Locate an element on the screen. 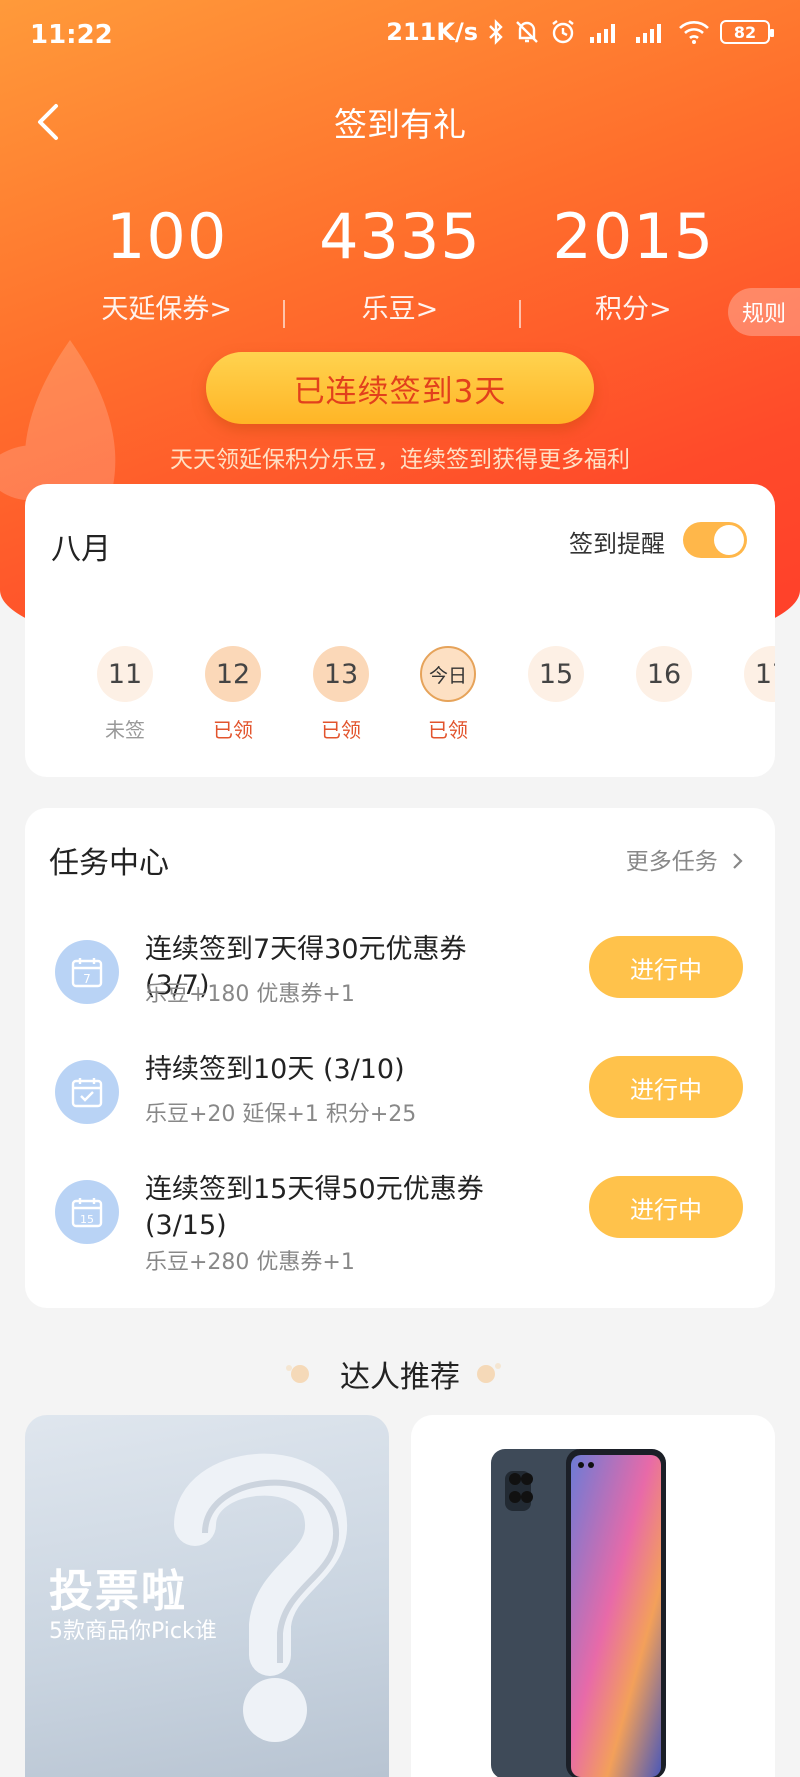 This screenshot has width=800, height=1777. day-circle: 16 is located at coordinates (664, 674).